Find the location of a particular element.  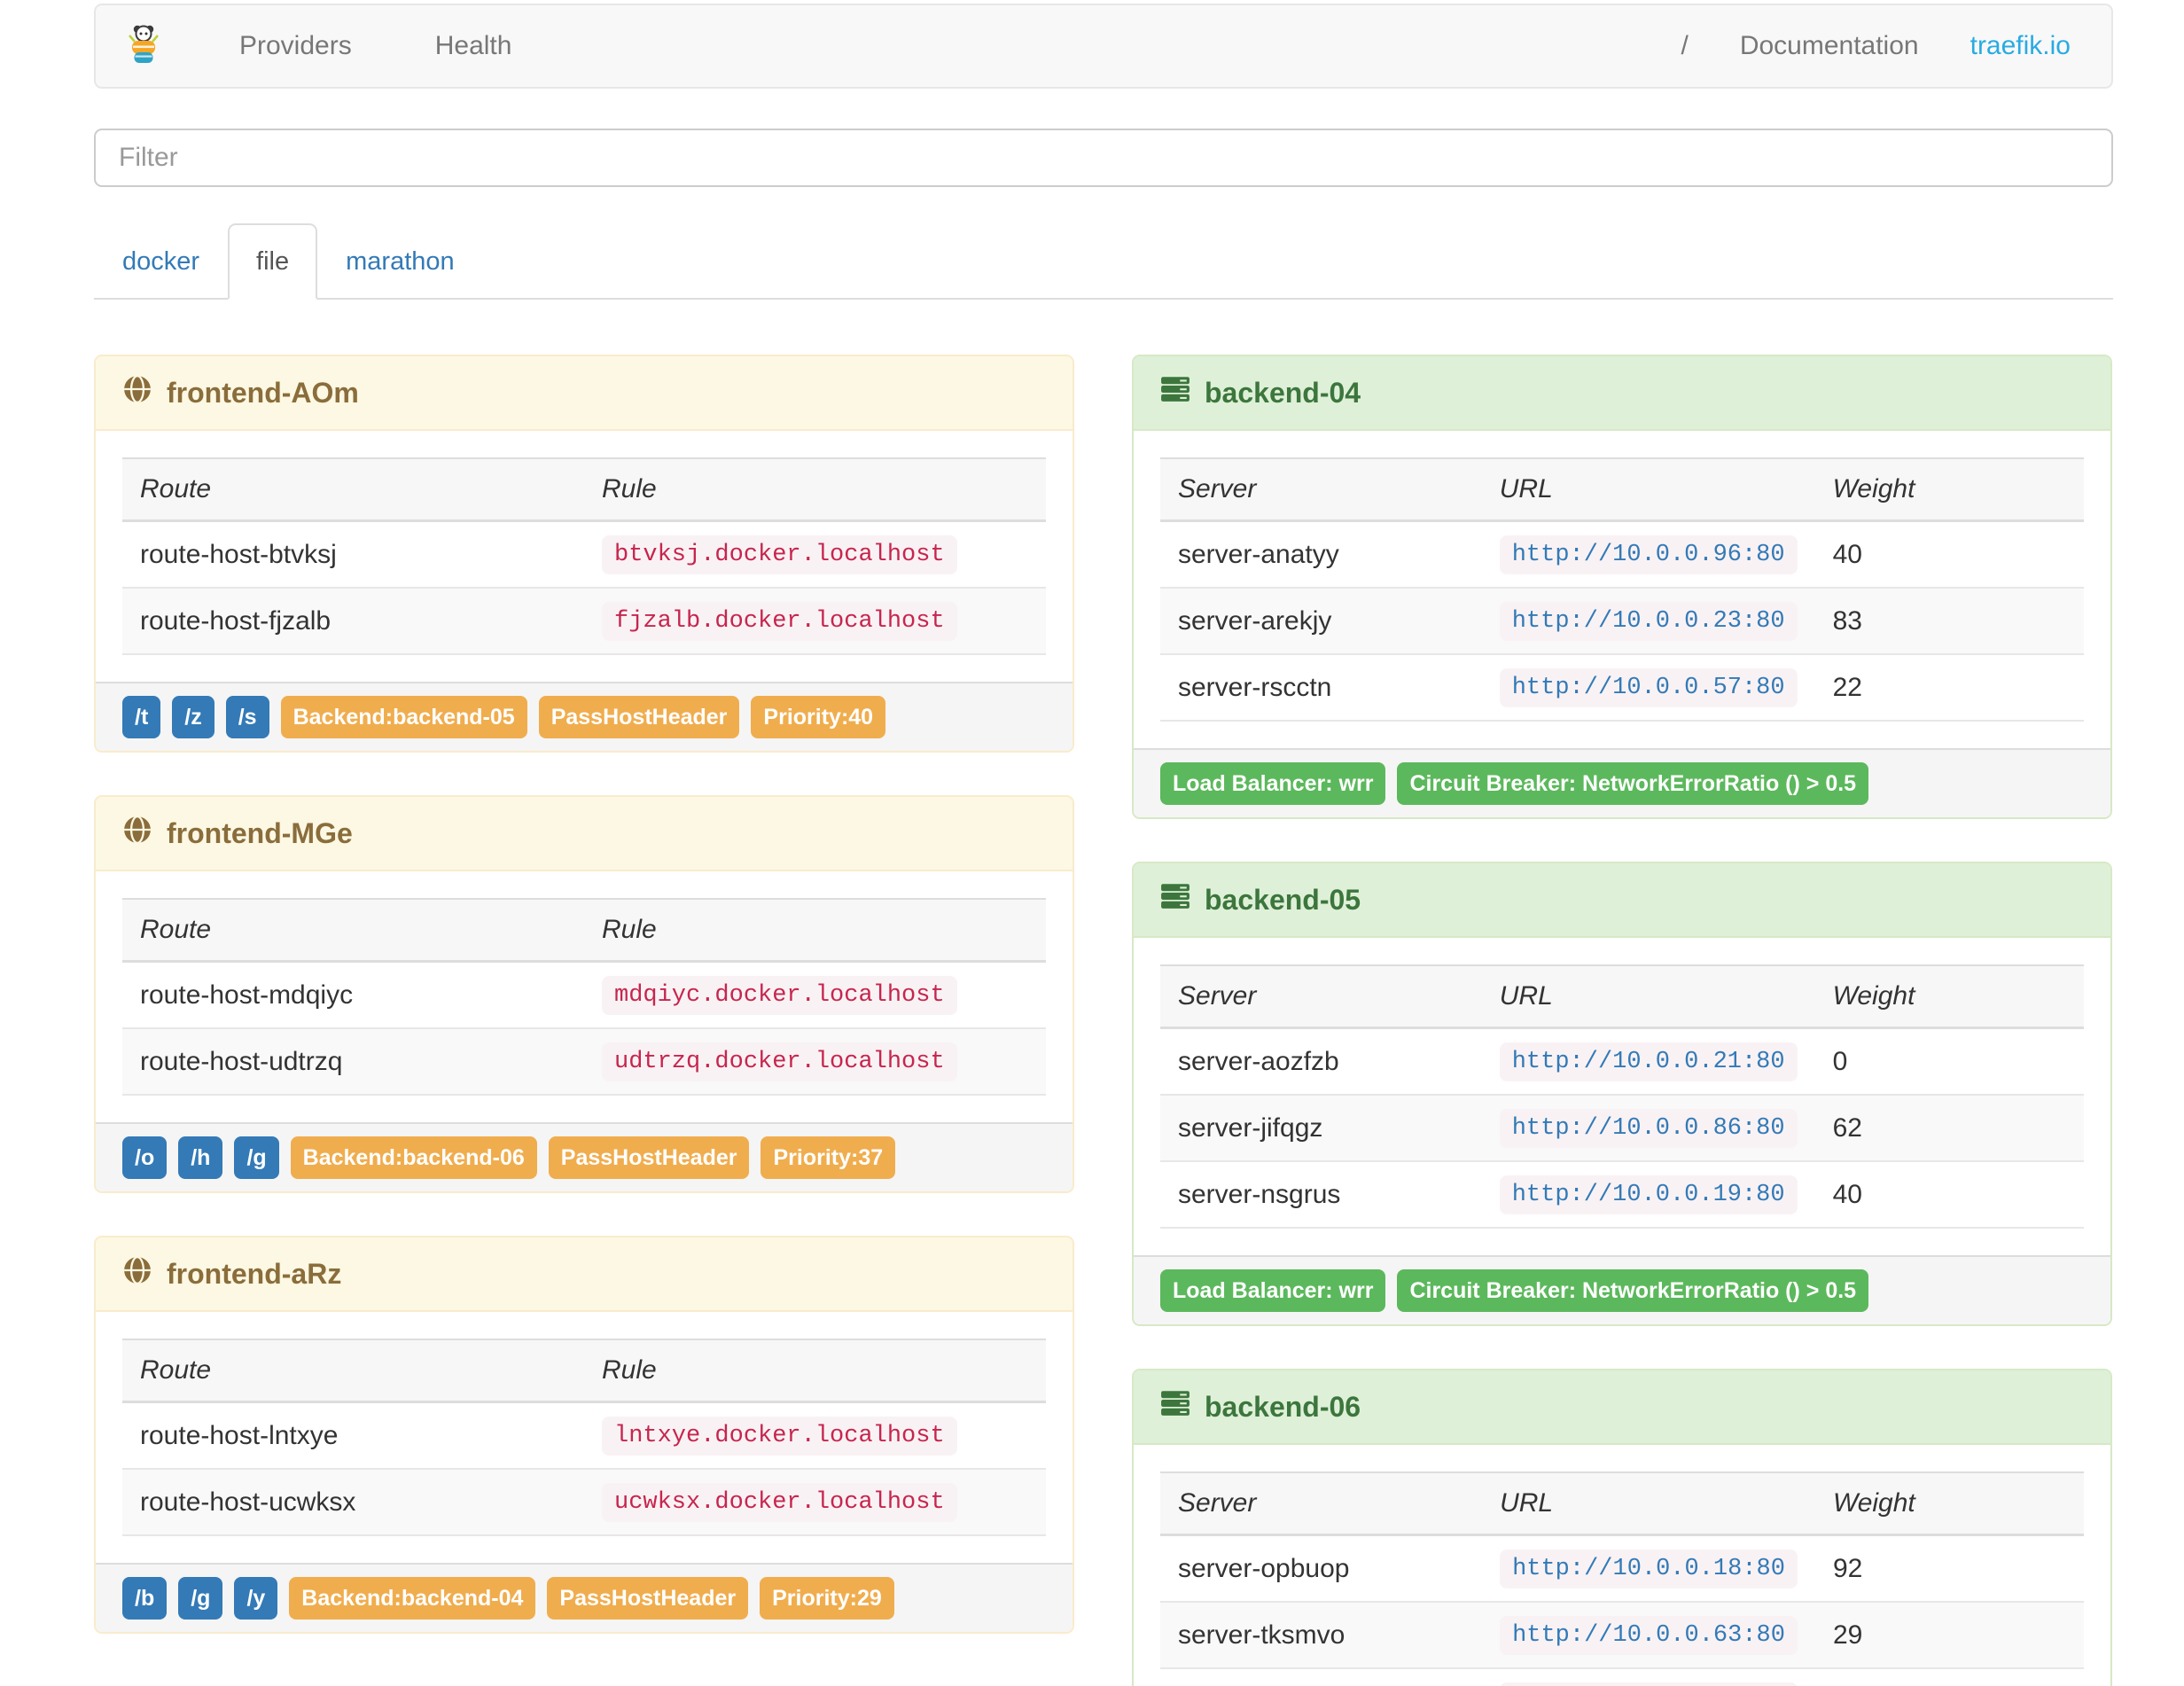

frontend-panel-heading: frontend-AOm is located at coordinates (584, 394).